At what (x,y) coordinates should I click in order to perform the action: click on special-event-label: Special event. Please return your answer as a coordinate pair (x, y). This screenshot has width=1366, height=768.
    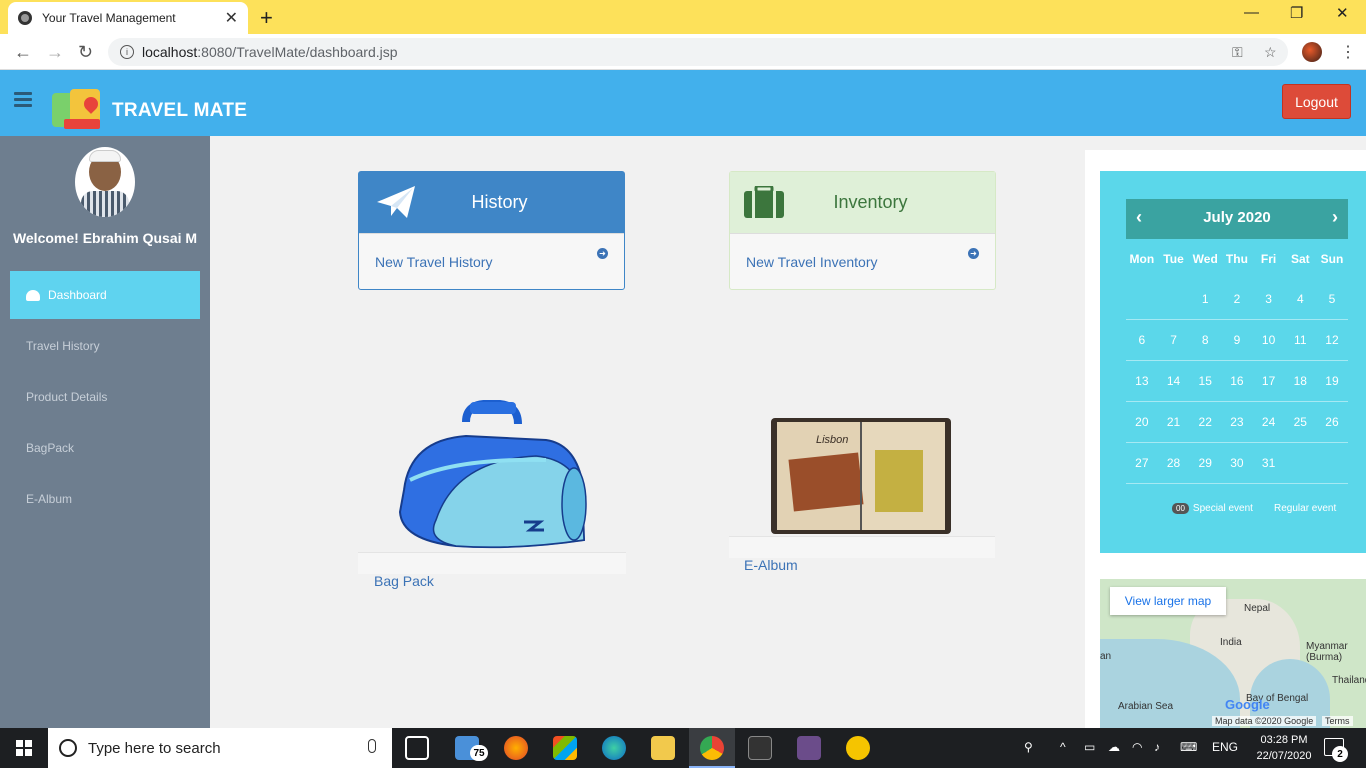
    Looking at the image, I should click on (1222, 508).